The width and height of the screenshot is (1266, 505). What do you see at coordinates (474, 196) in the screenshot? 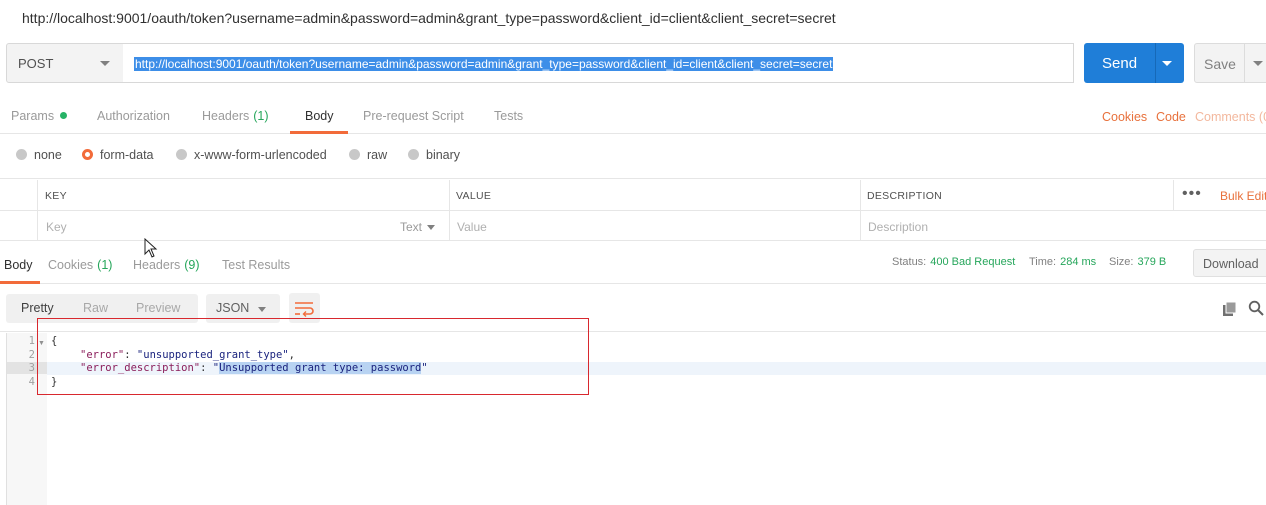
I see `kv-value-header: VALUE` at bounding box center [474, 196].